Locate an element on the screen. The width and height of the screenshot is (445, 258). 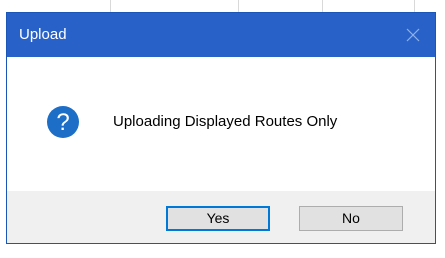
yes-button: Yes is located at coordinates (218, 218).